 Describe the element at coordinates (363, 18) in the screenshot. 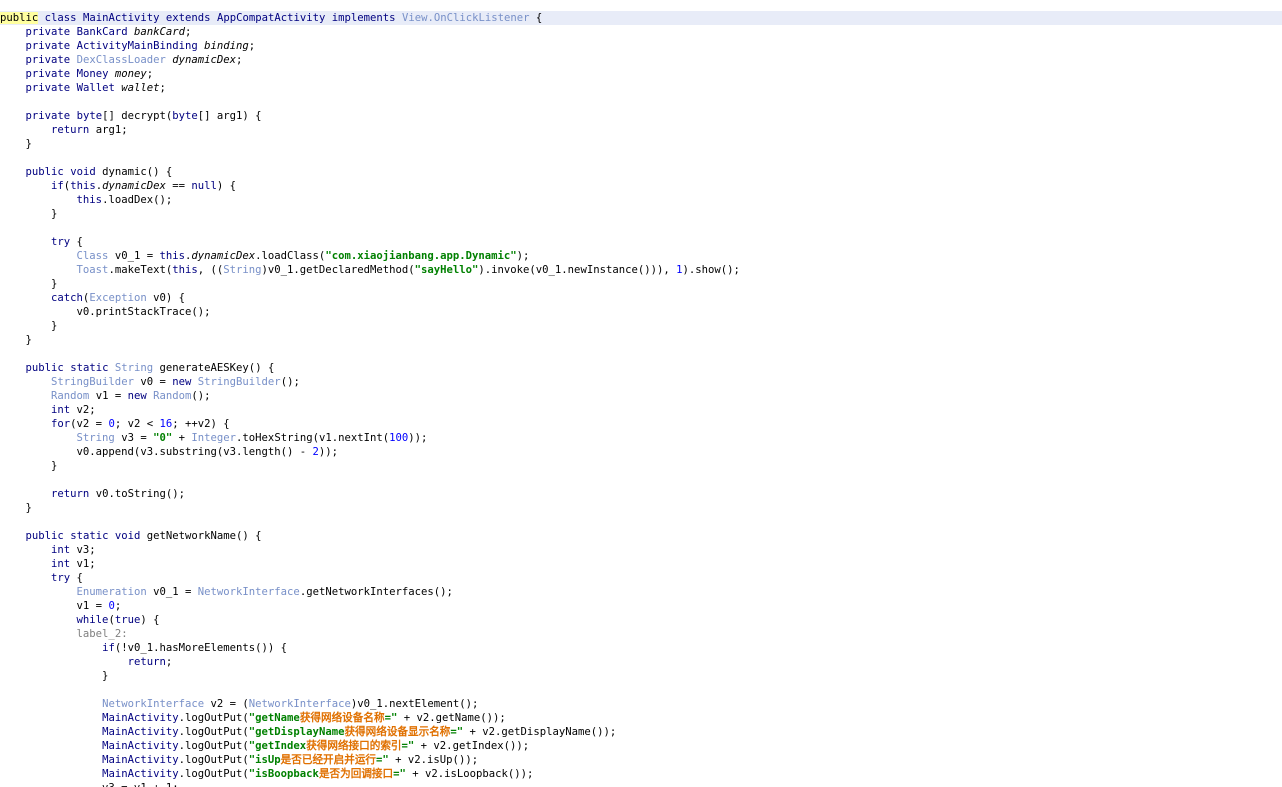

I see `code-token: implements` at that location.